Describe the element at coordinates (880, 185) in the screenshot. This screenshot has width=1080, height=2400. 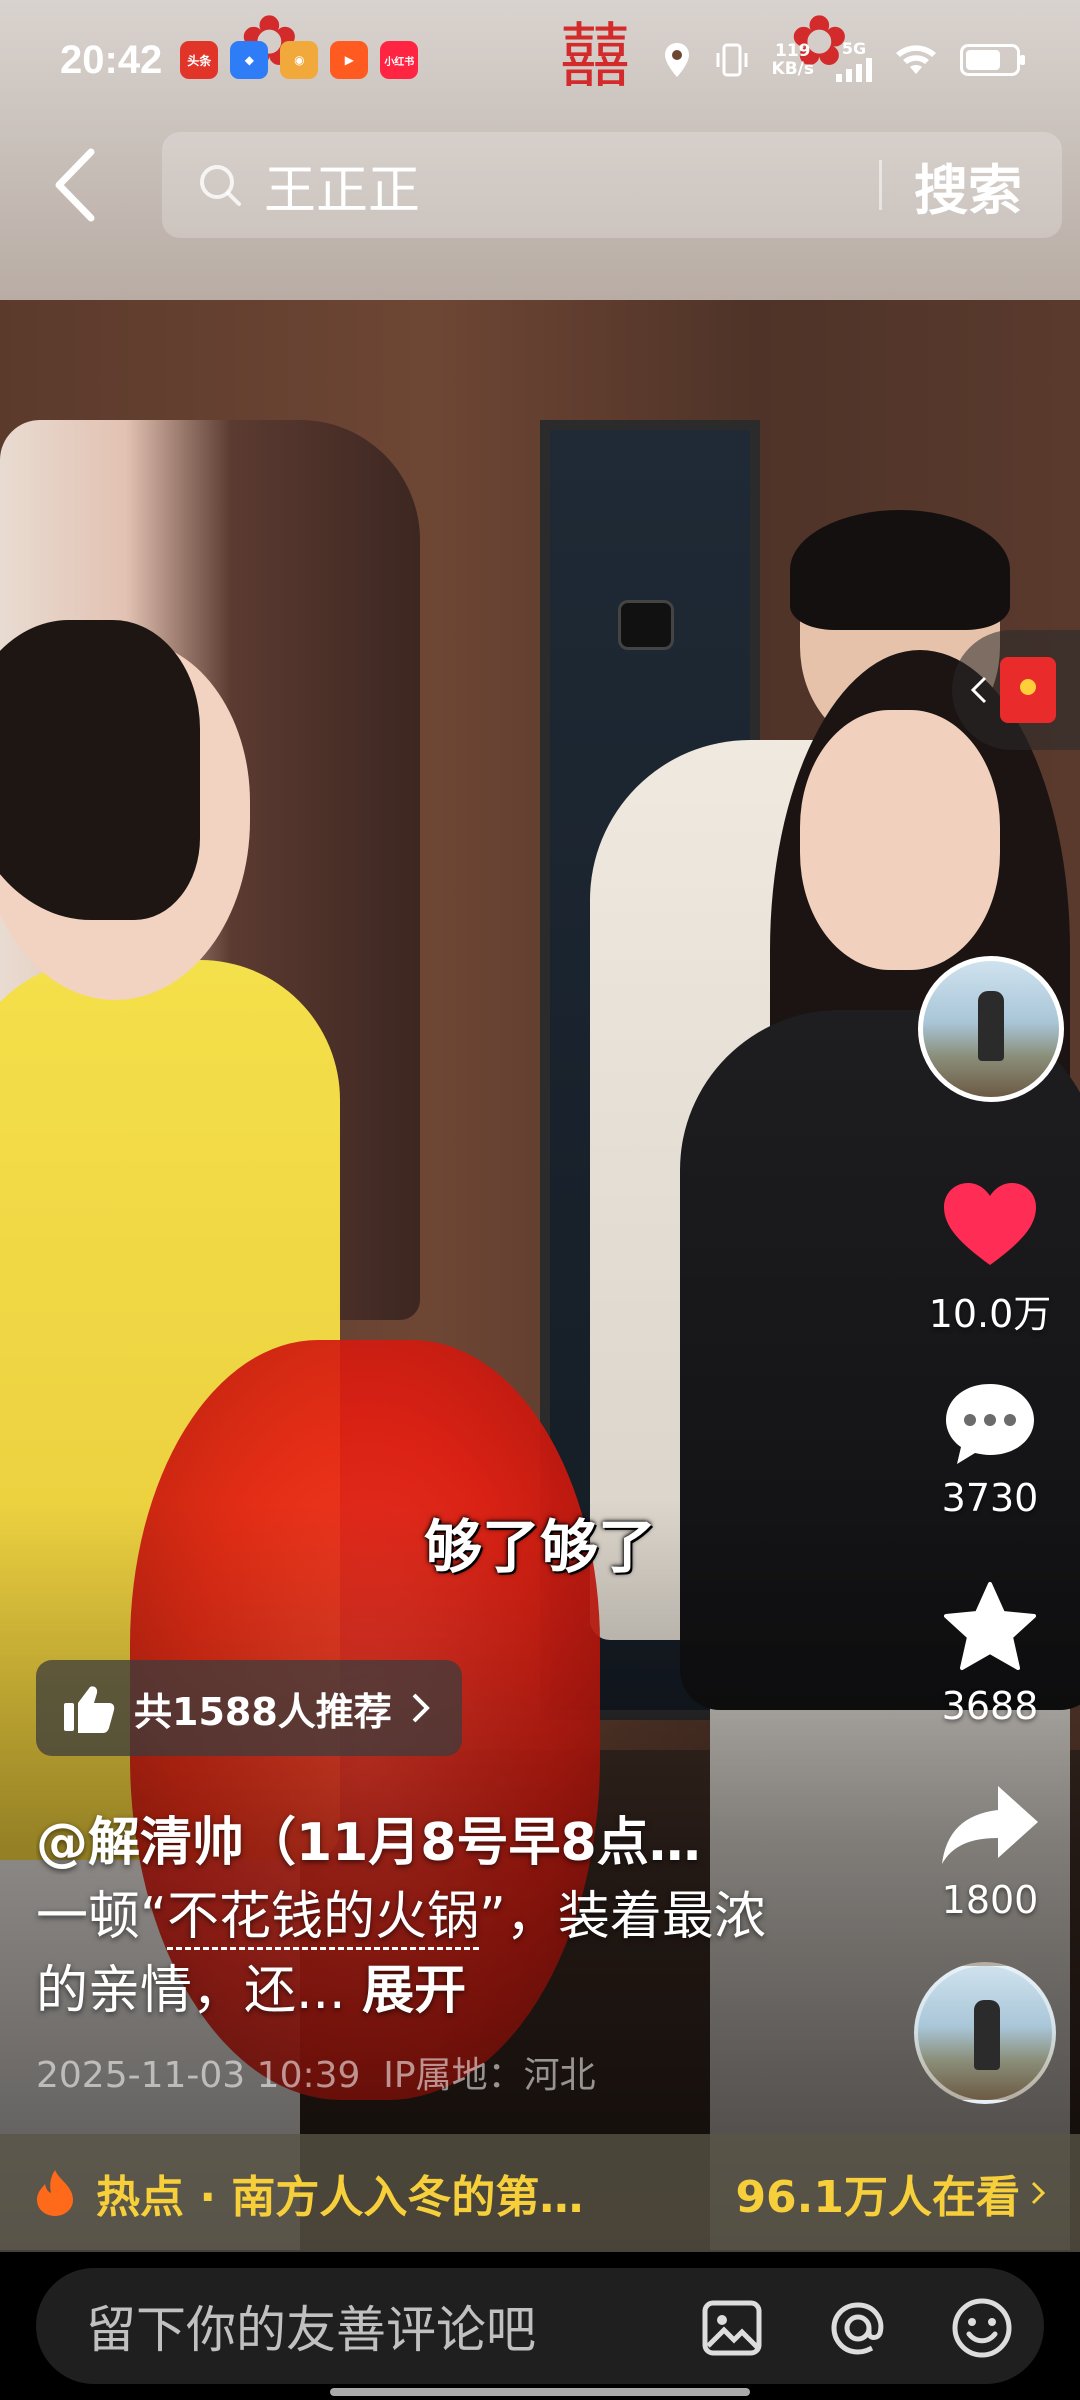
I see `search-divider` at that location.